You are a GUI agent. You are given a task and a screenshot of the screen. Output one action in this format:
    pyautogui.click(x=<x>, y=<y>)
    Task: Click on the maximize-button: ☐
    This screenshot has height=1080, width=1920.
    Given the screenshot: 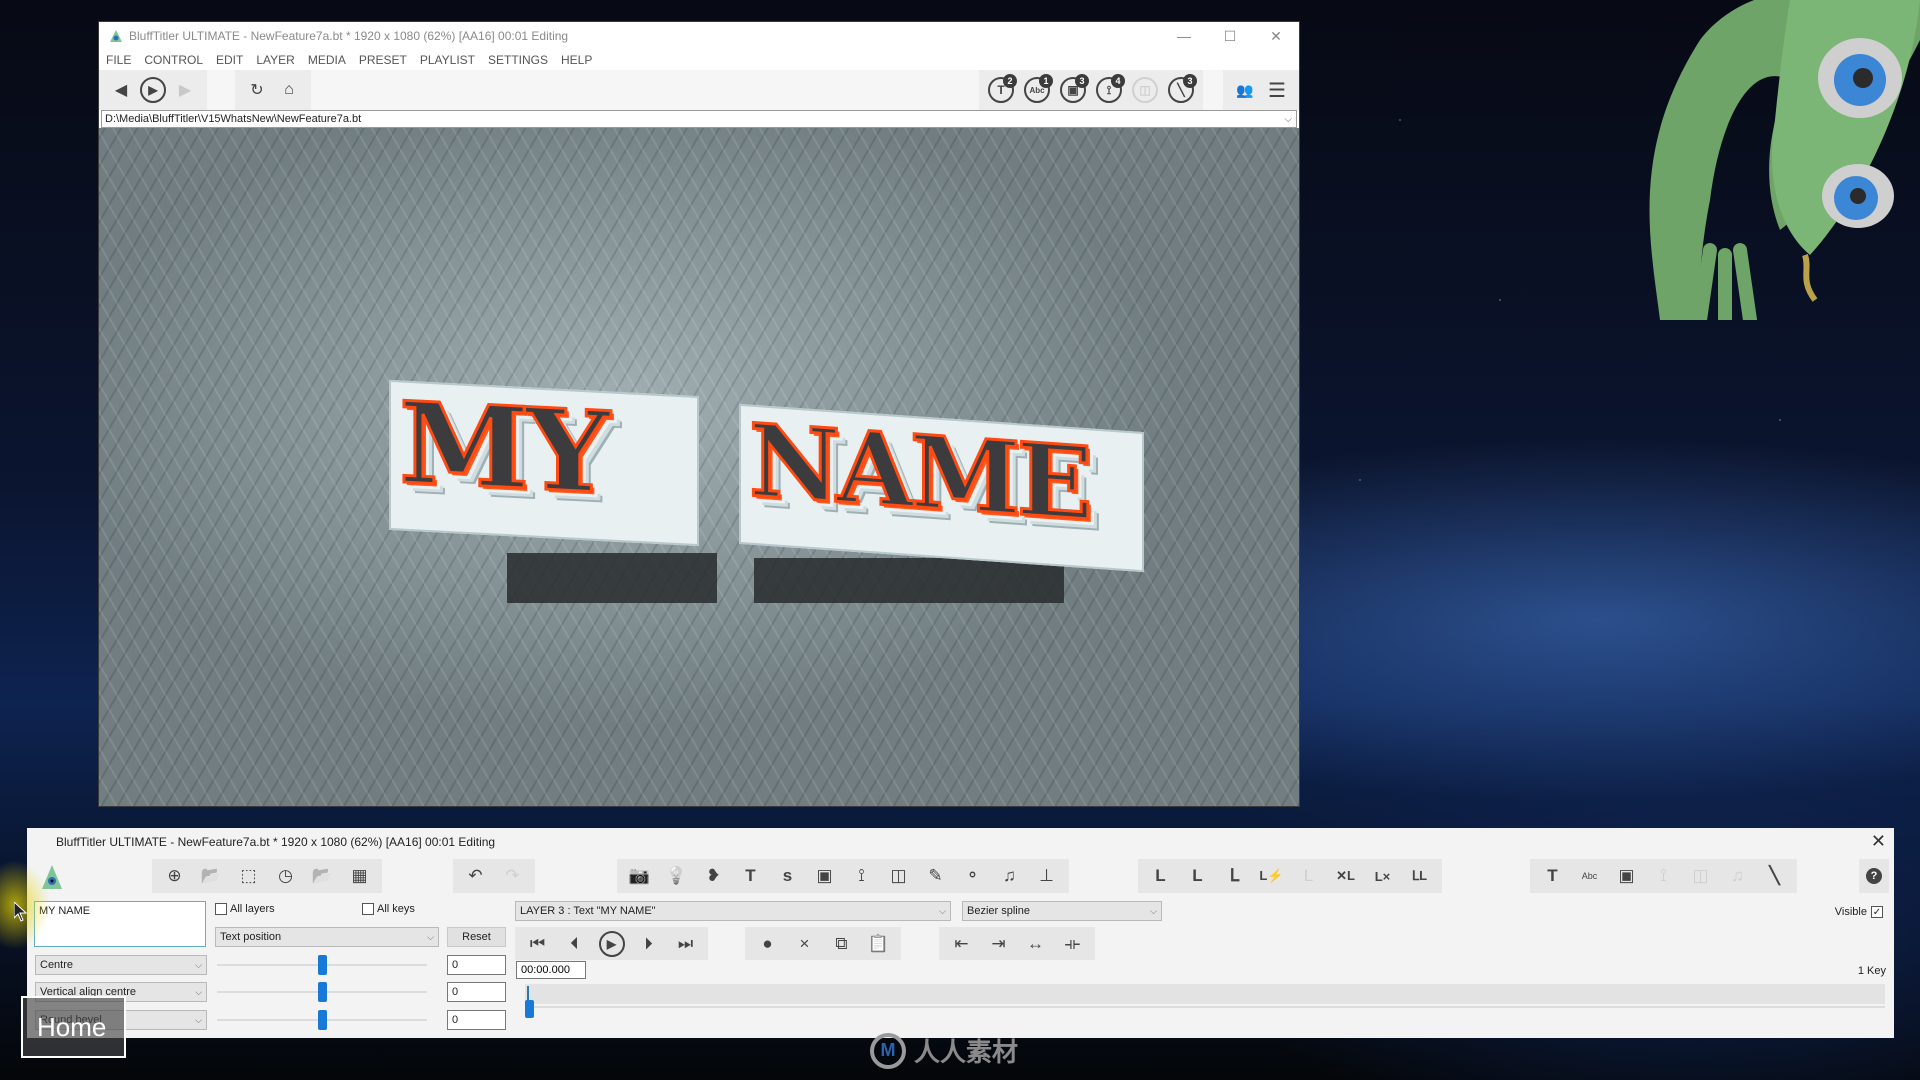 What is the action you would take?
    pyautogui.click(x=1230, y=36)
    